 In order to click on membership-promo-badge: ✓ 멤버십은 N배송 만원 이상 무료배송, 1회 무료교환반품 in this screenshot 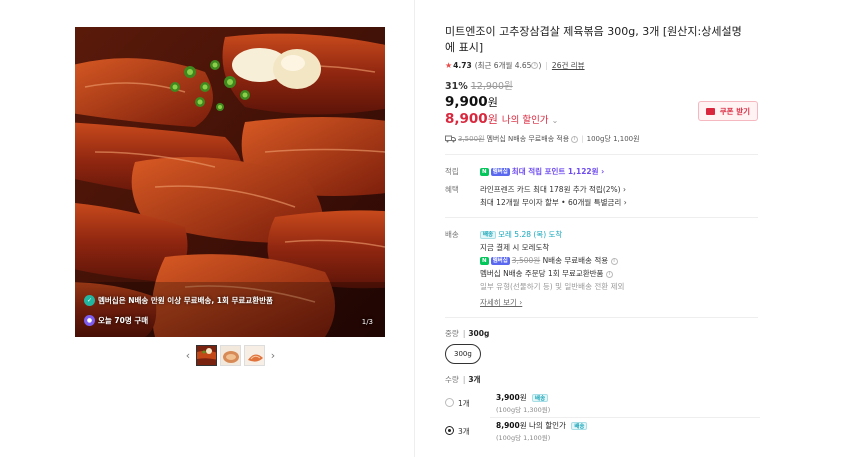, I will do `click(178, 300)`.